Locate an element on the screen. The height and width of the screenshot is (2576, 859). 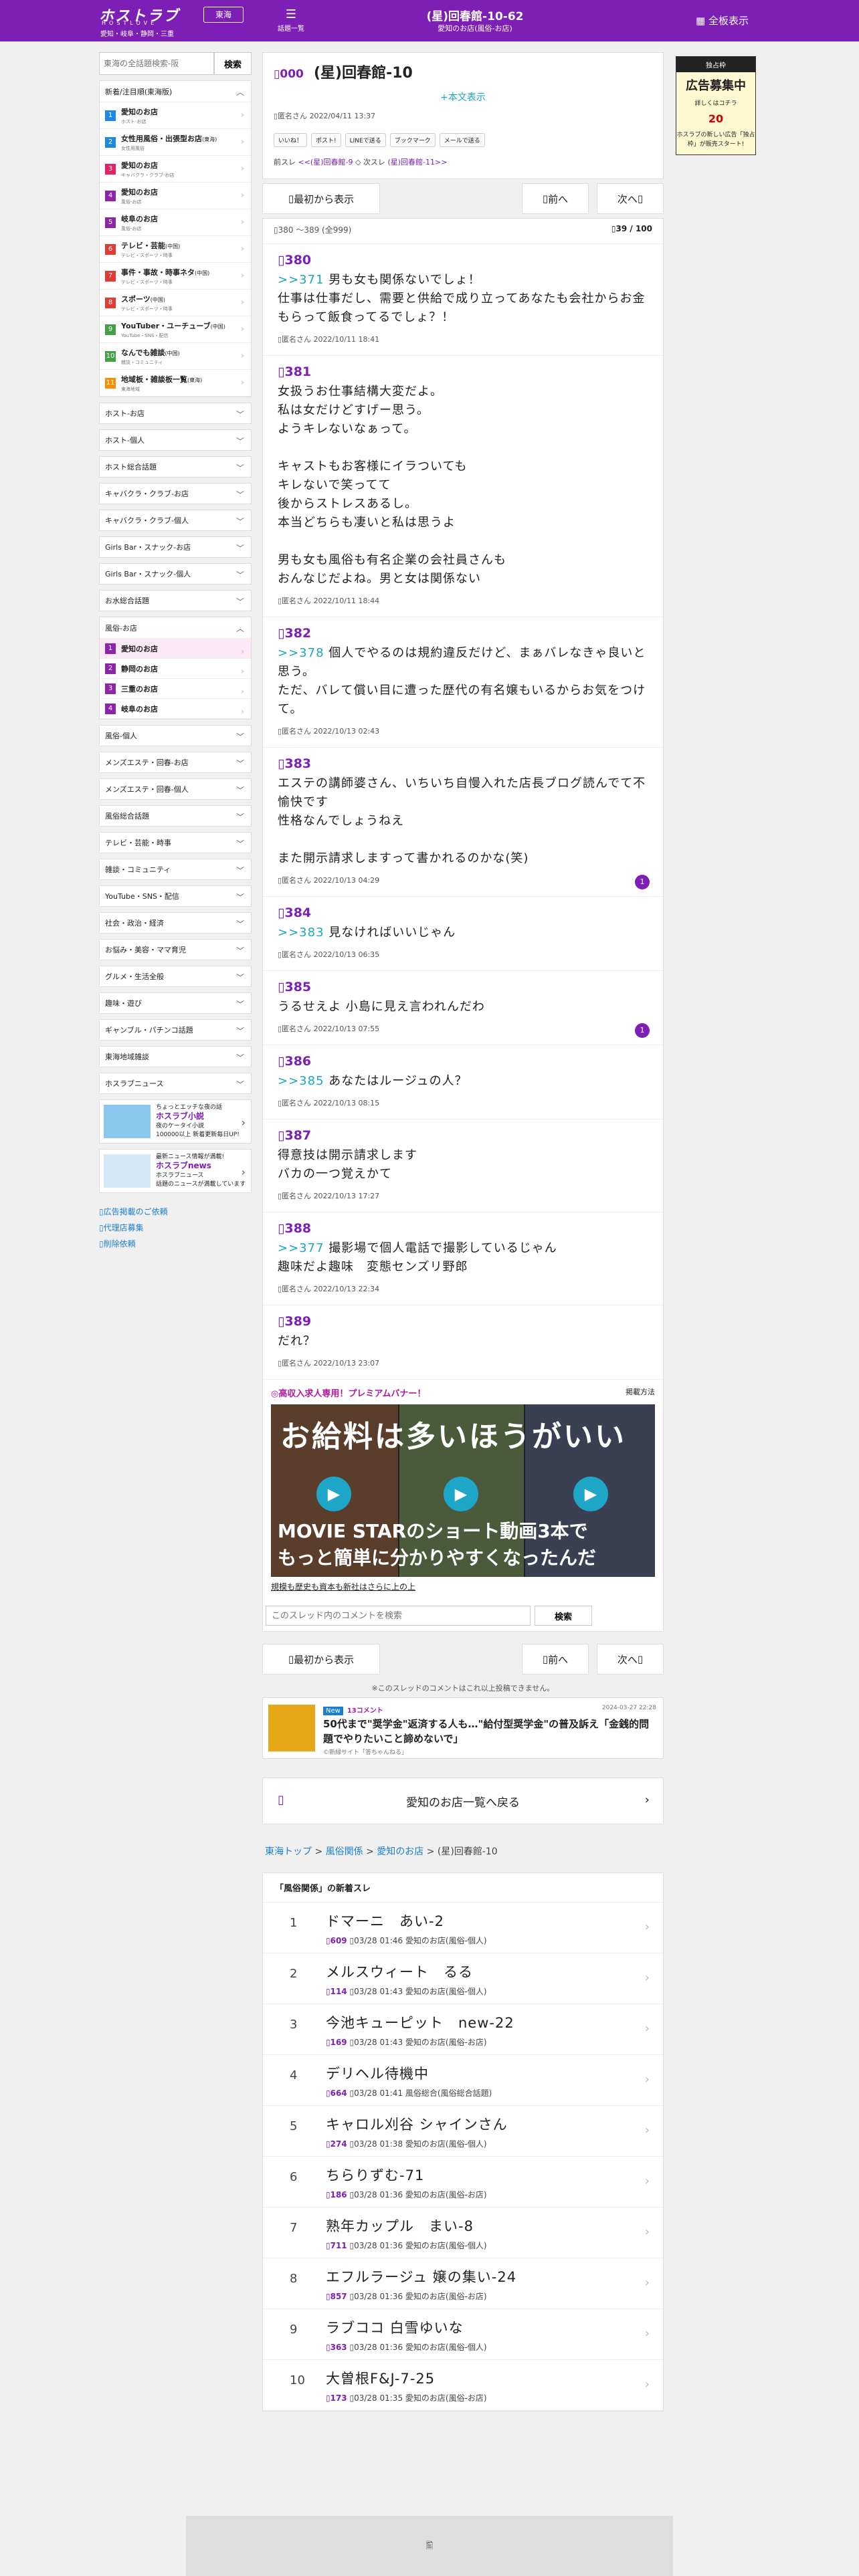
fuzoku-category-header: 風俗-お店 ︿ is located at coordinates (175, 628).